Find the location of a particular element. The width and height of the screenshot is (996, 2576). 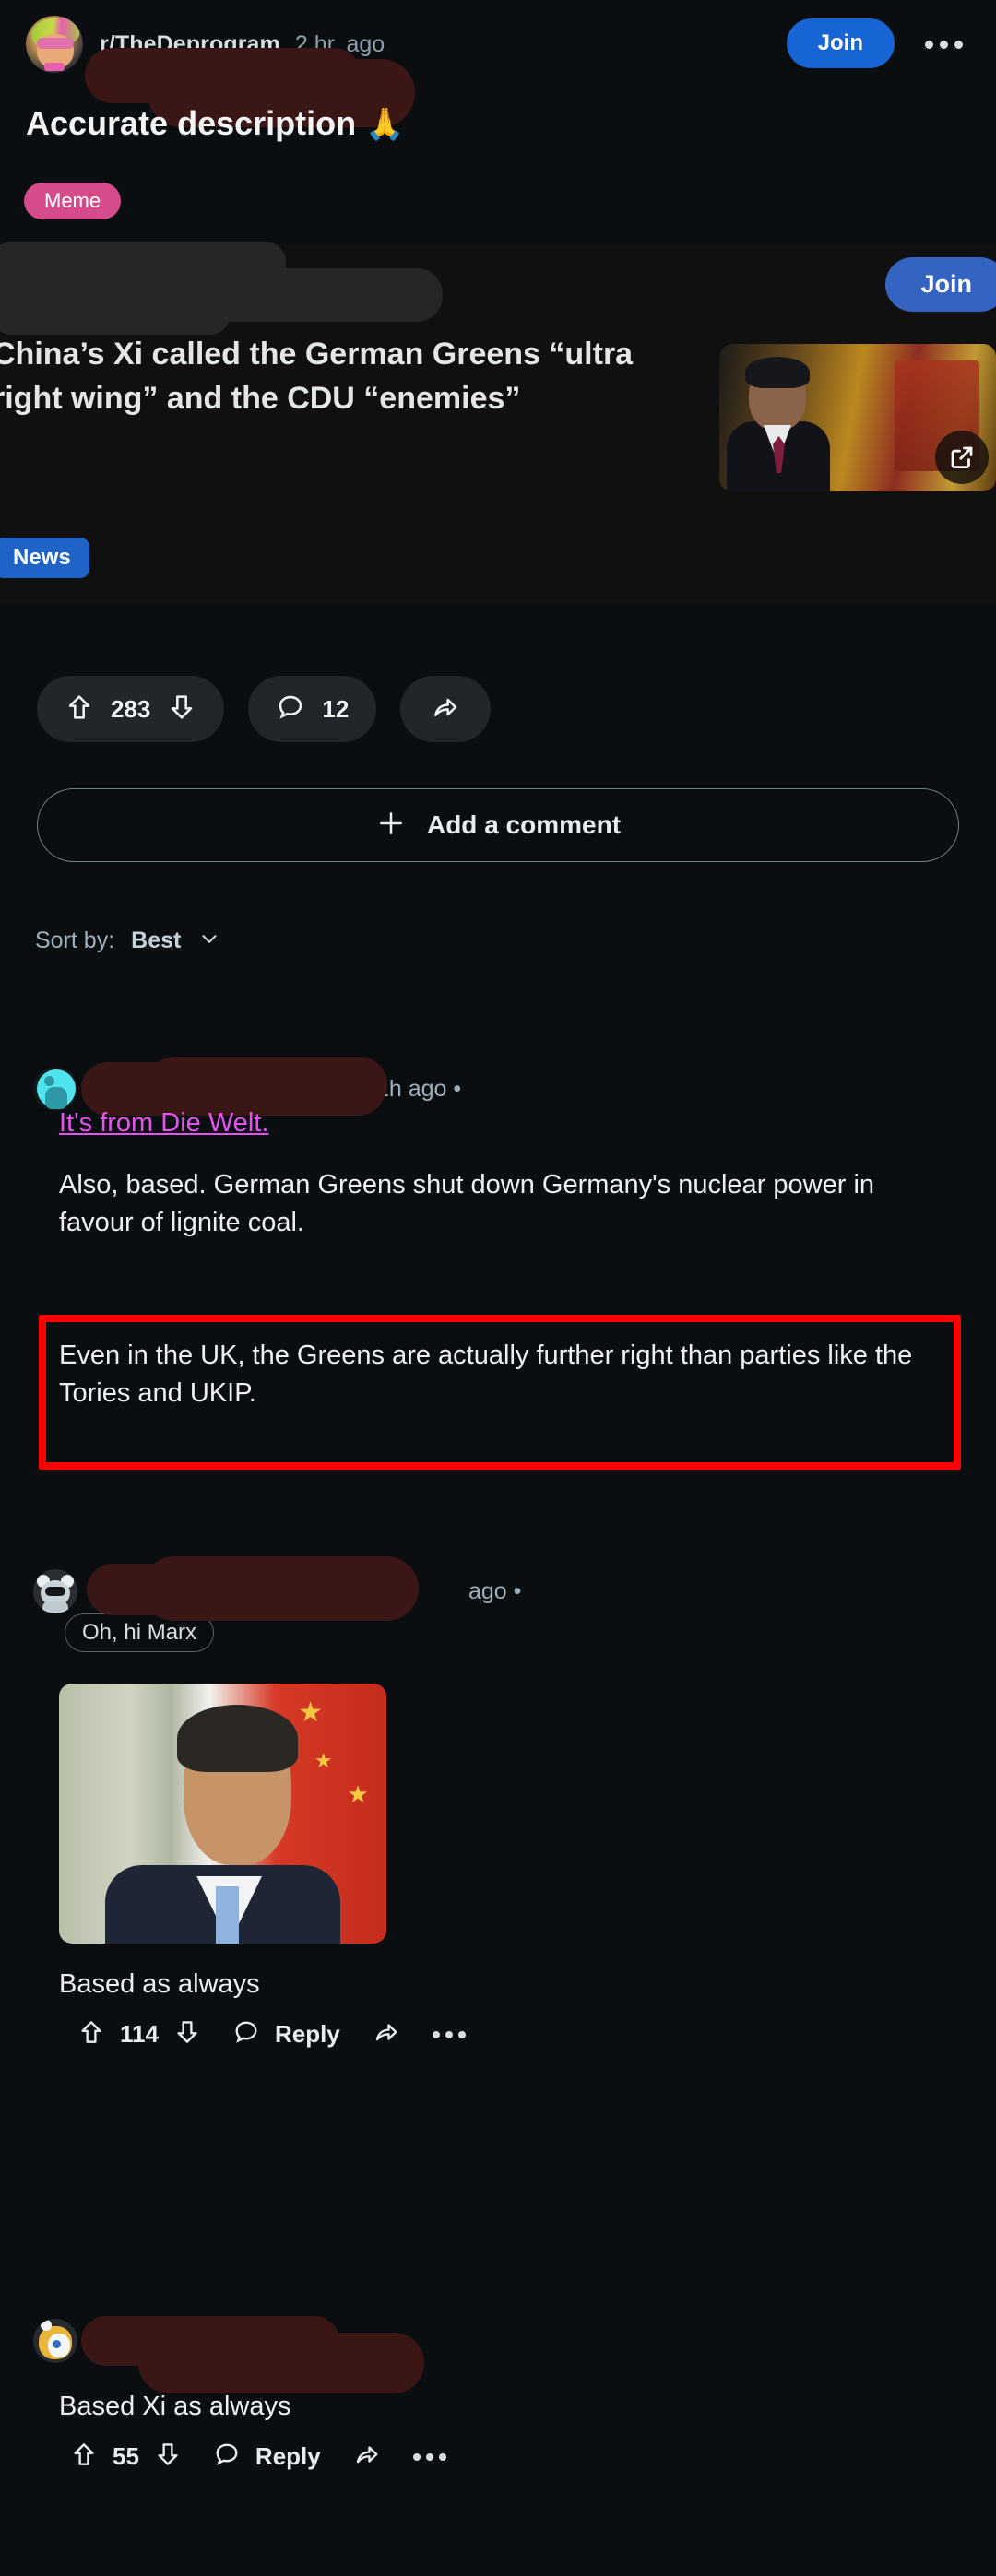

avatar-antenna is located at coordinates (49, 1081).